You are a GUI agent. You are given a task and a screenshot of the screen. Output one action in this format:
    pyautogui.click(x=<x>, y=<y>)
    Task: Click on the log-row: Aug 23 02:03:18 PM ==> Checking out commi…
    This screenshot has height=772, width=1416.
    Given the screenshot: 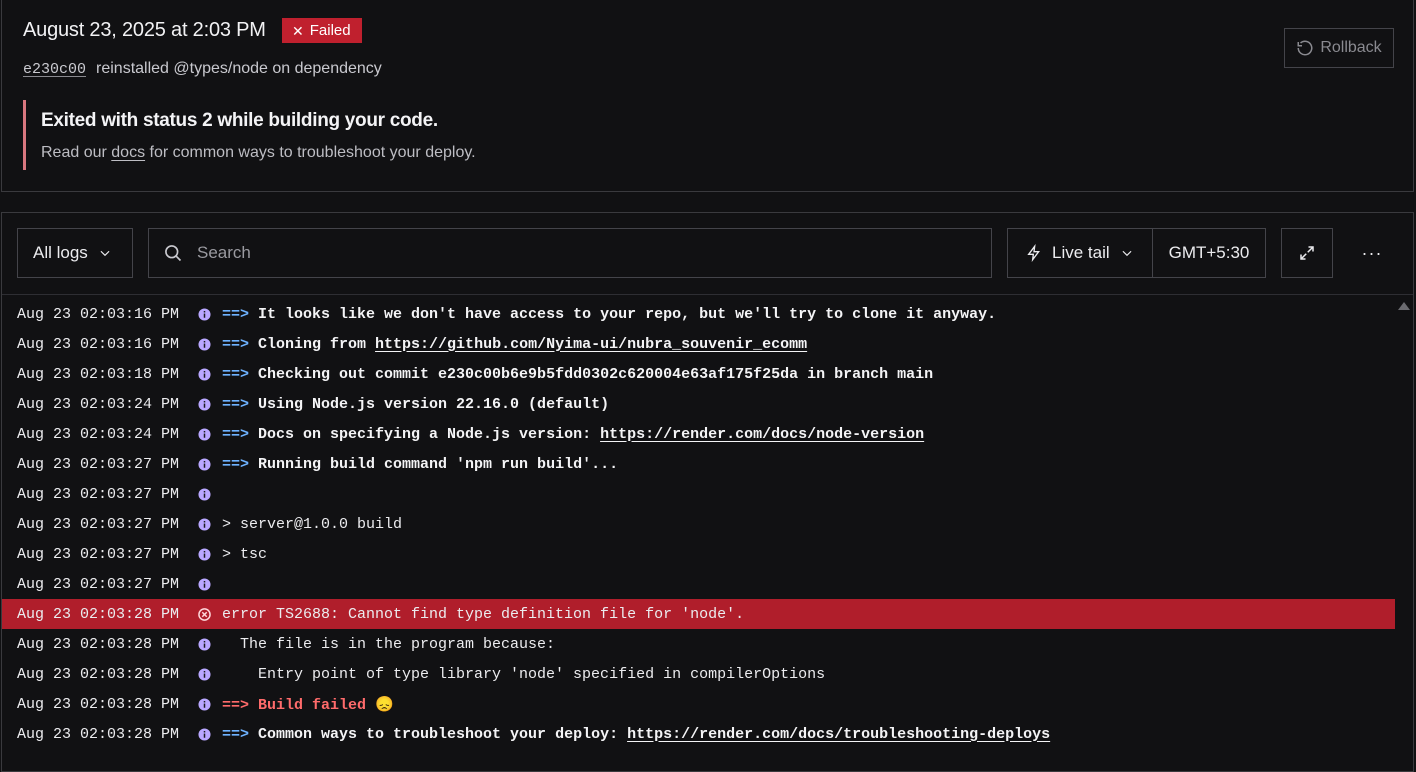 What is the action you would take?
    pyautogui.click(x=698, y=374)
    